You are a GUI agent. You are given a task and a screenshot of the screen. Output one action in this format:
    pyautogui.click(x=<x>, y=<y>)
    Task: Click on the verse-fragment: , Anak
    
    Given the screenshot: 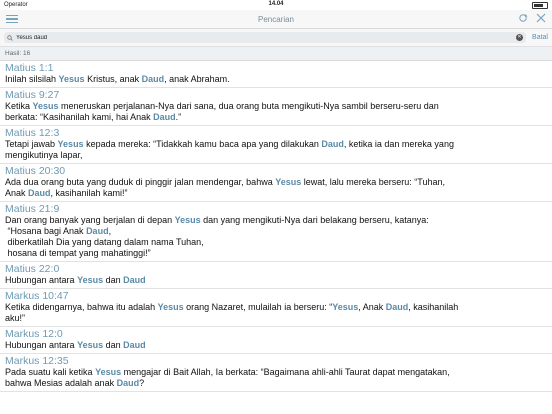 What is the action you would take?
    pyautogui.click(x=372, y=307)
    